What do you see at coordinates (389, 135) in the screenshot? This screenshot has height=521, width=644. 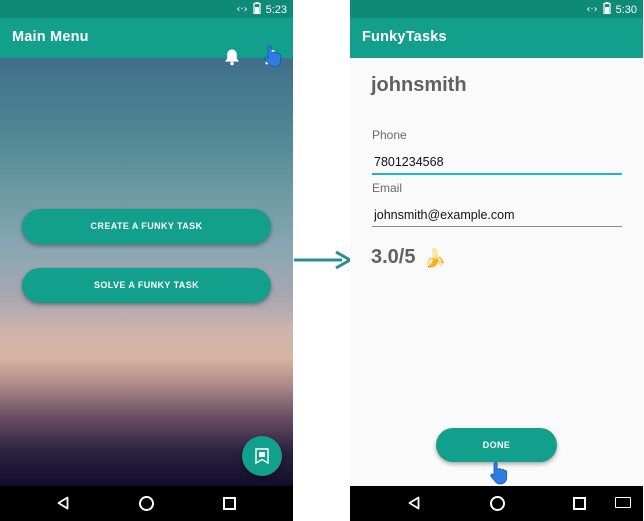 I see `phone-label: Phone` at bounding box center [389, 135].